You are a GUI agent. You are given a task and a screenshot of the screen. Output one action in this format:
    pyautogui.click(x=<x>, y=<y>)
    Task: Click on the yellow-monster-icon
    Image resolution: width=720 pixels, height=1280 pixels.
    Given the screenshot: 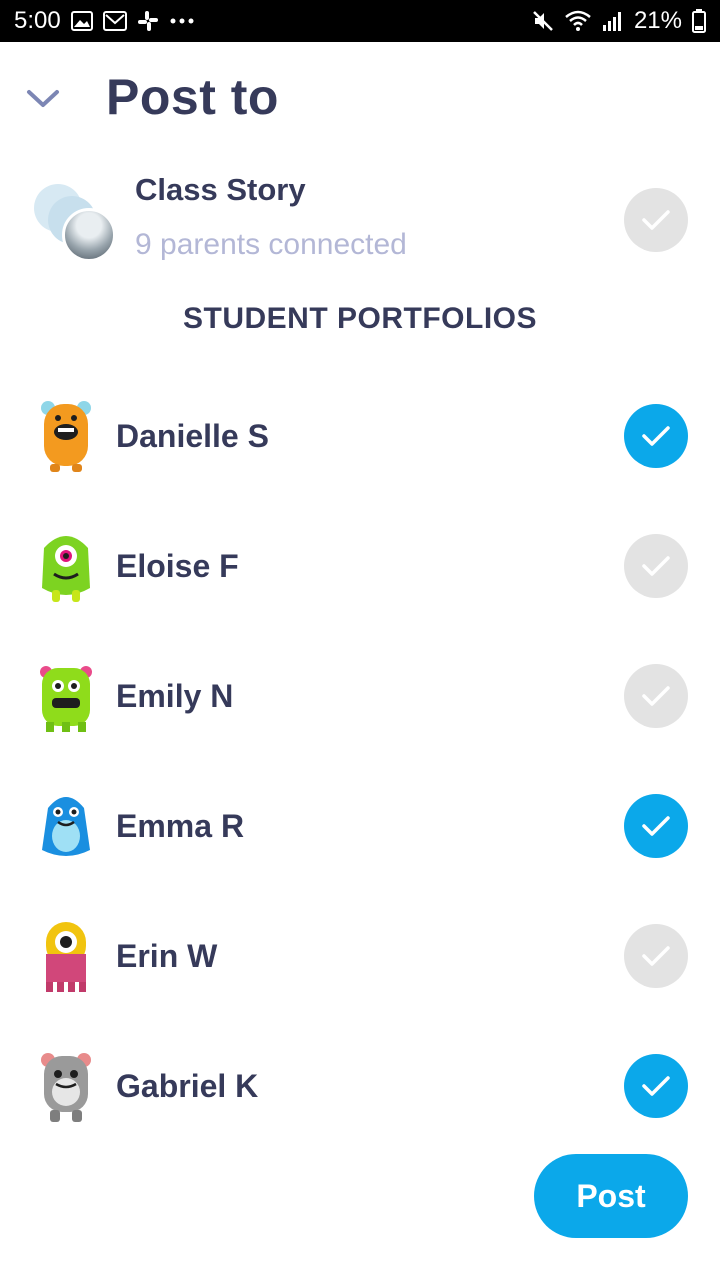 What is the action you would take?
    pyautogui.click(x=66, y=957)
    